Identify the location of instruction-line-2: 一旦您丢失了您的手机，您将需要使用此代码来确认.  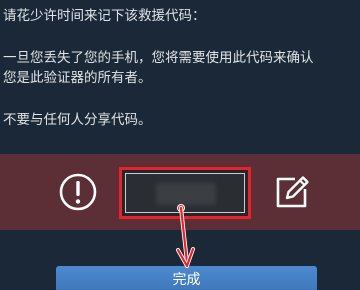
(158, 58).